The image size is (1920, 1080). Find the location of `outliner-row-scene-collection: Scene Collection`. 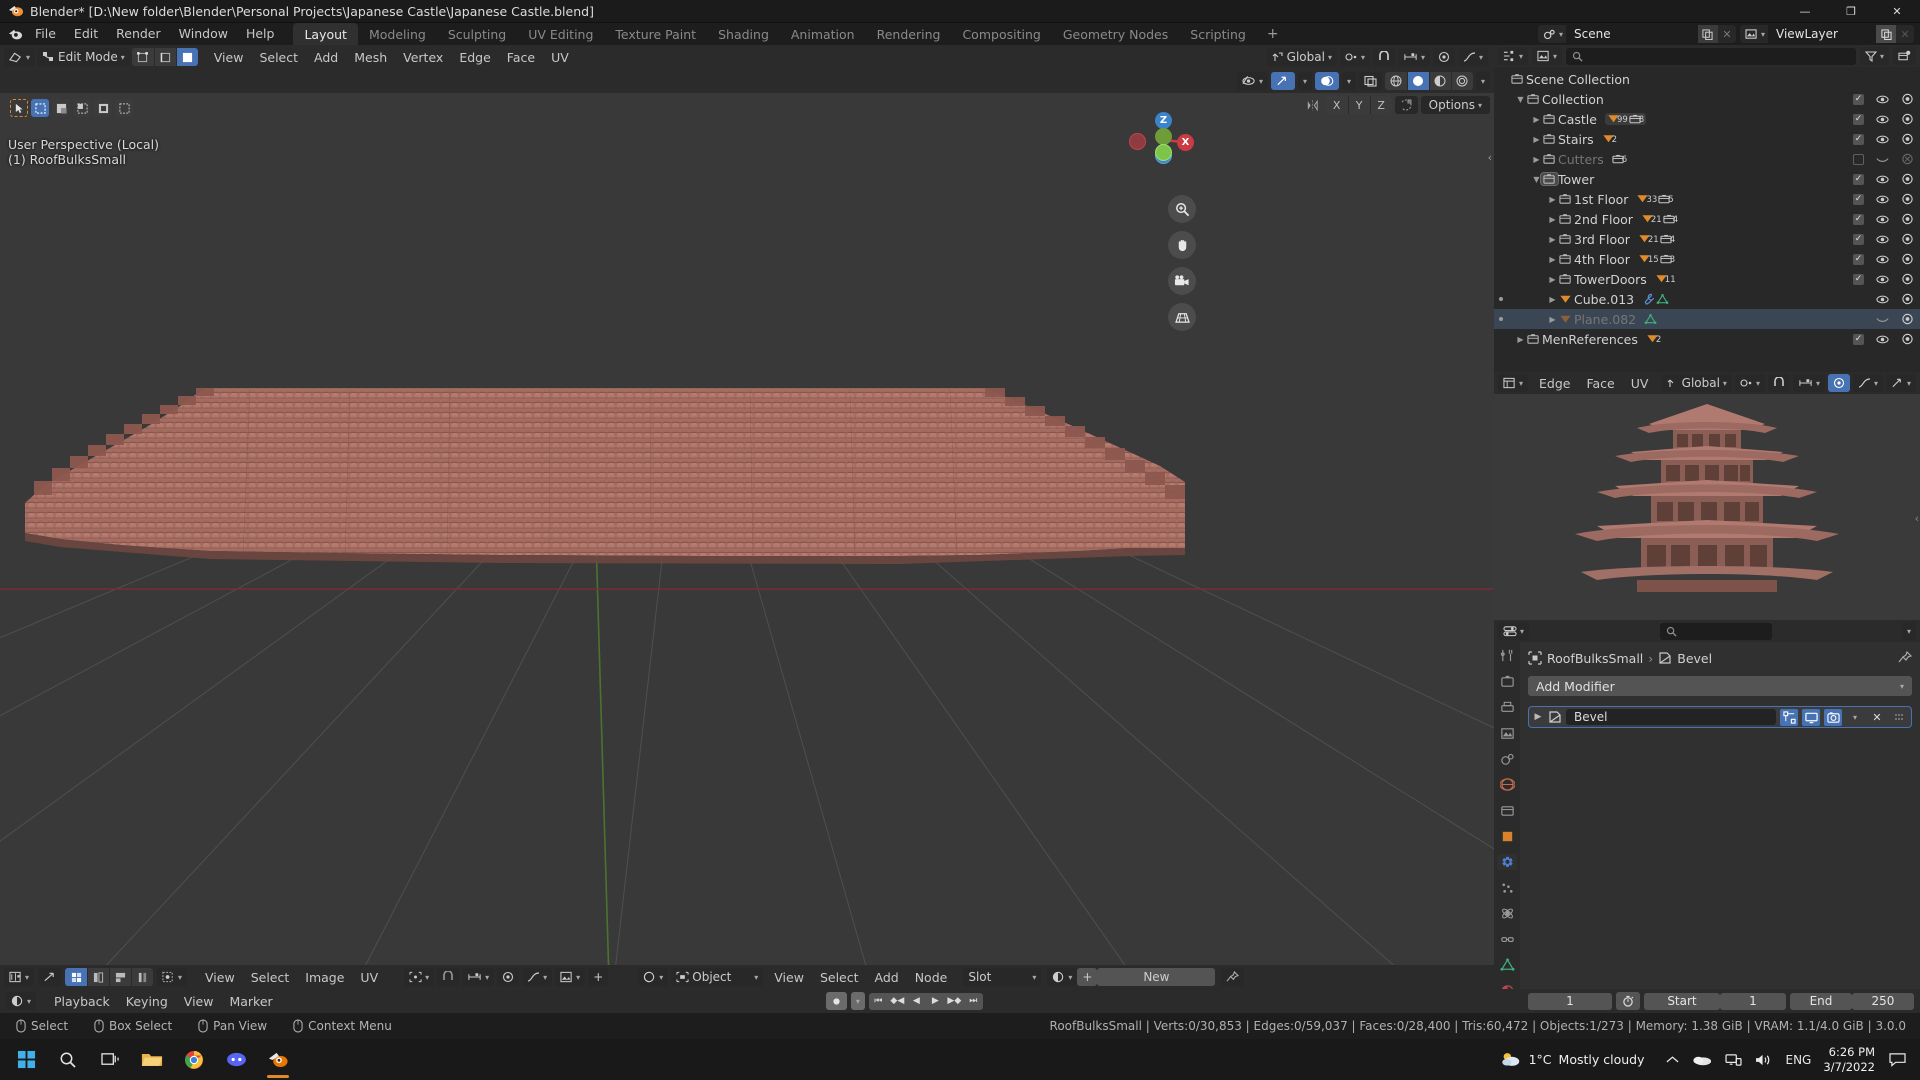

outliner-row-scene-collection: Scene Collection is located at coordinates (1707, 79).